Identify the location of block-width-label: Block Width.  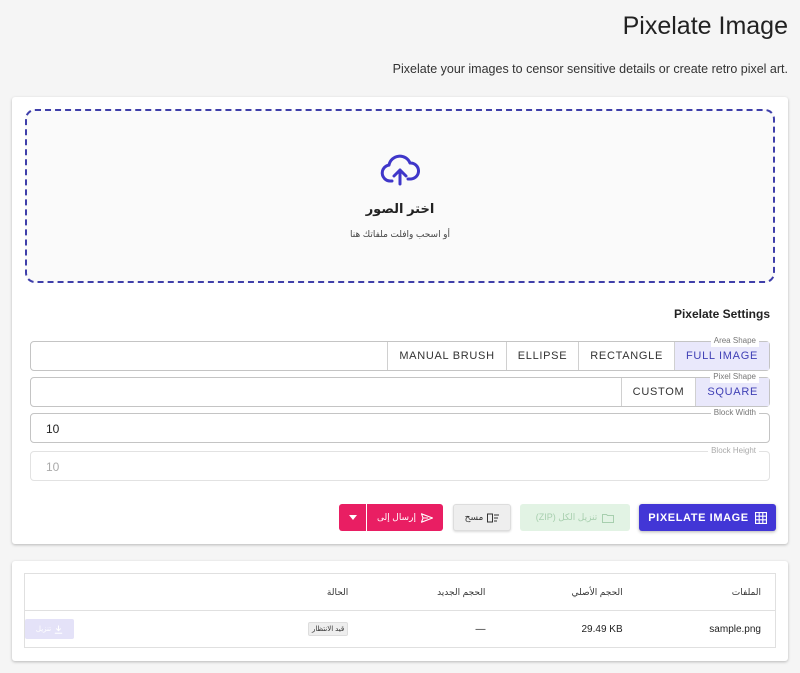
(734, 413).